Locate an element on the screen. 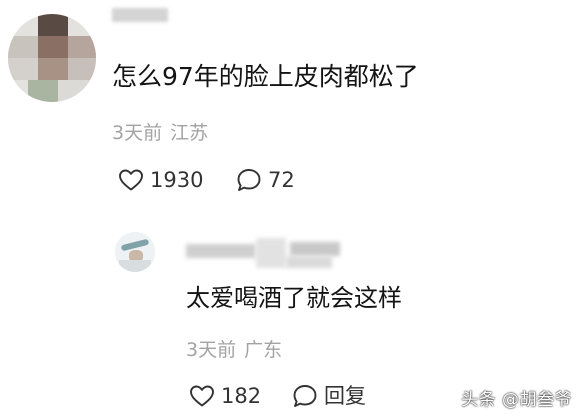  comment-like-button: 1930 is located at coordinates (160, 180).